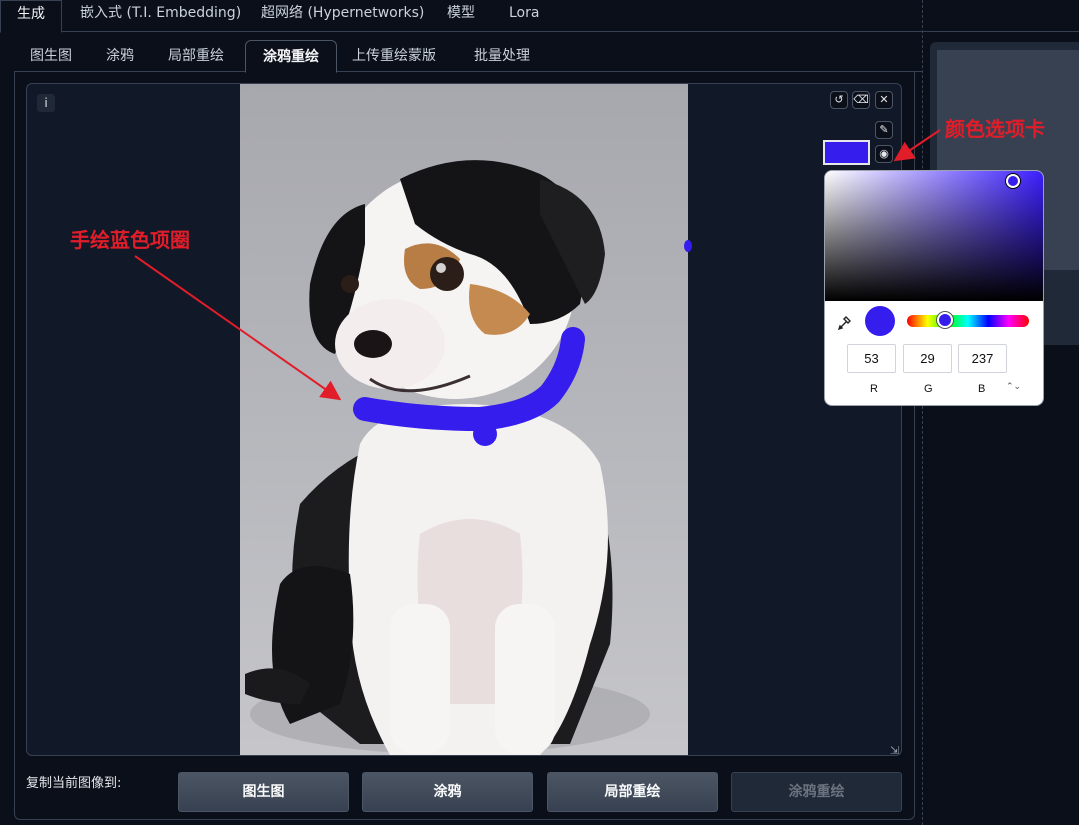  I want to click on copy-to-inpaint-sketch-button: 涂鸦重绘, so click(816, 792).